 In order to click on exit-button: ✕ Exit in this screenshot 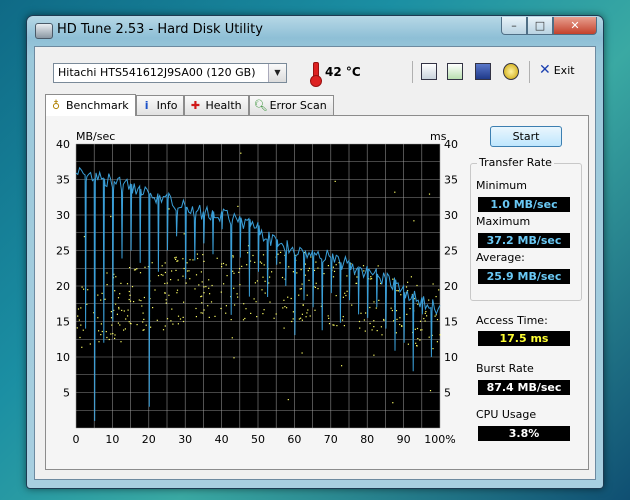, I will do `click(557, 70)`.